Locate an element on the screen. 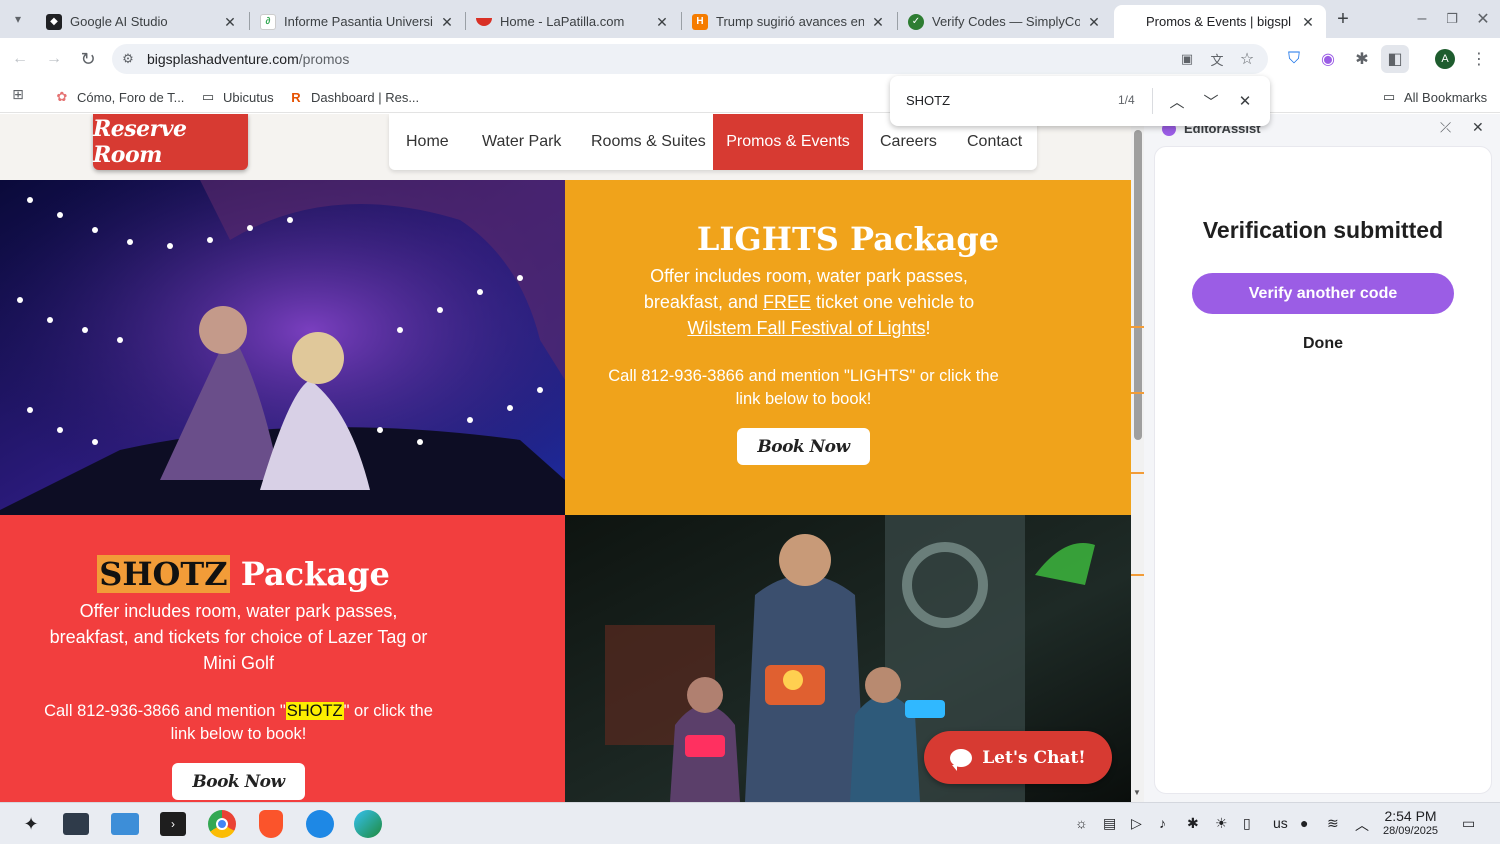 The width and height of the screenshot is (1500, 844). translate-icon: 文 is located at coordinates (1217, 59).